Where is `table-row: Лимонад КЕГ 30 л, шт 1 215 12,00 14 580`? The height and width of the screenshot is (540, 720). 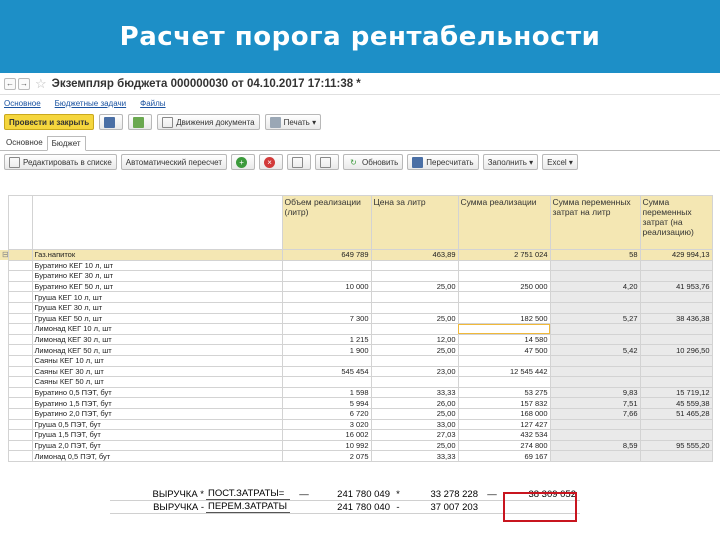 table-row: Лимонад КЕГ 30 л, шт 1 215 12,00 14 580 is located at coordinates (356, 339).